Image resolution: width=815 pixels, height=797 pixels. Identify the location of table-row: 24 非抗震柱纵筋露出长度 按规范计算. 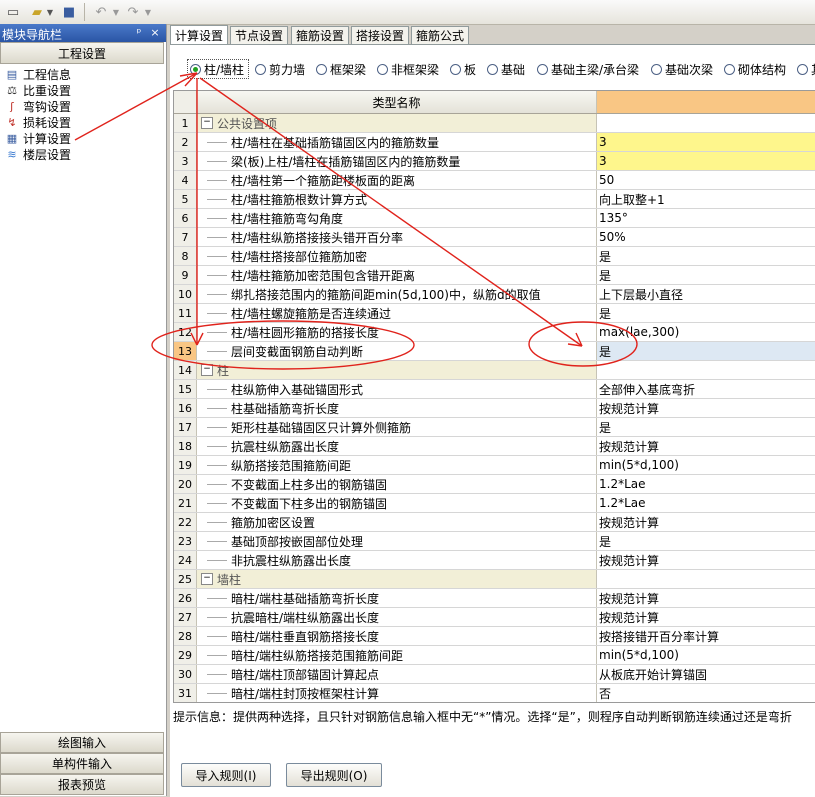
(494, 560).